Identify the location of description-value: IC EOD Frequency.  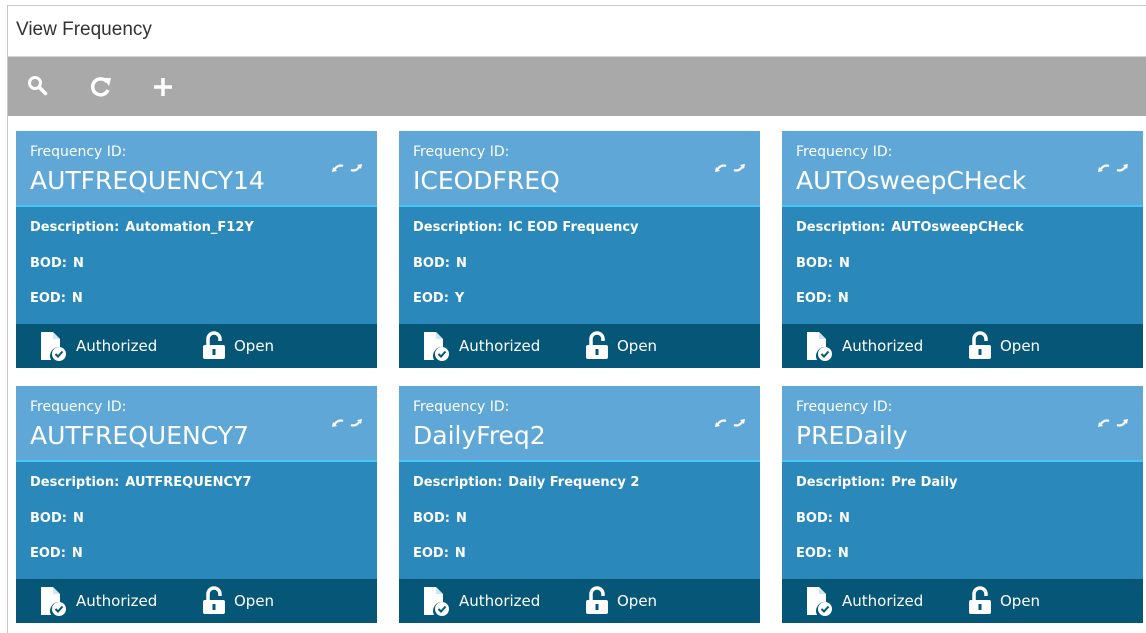
(573, 227).